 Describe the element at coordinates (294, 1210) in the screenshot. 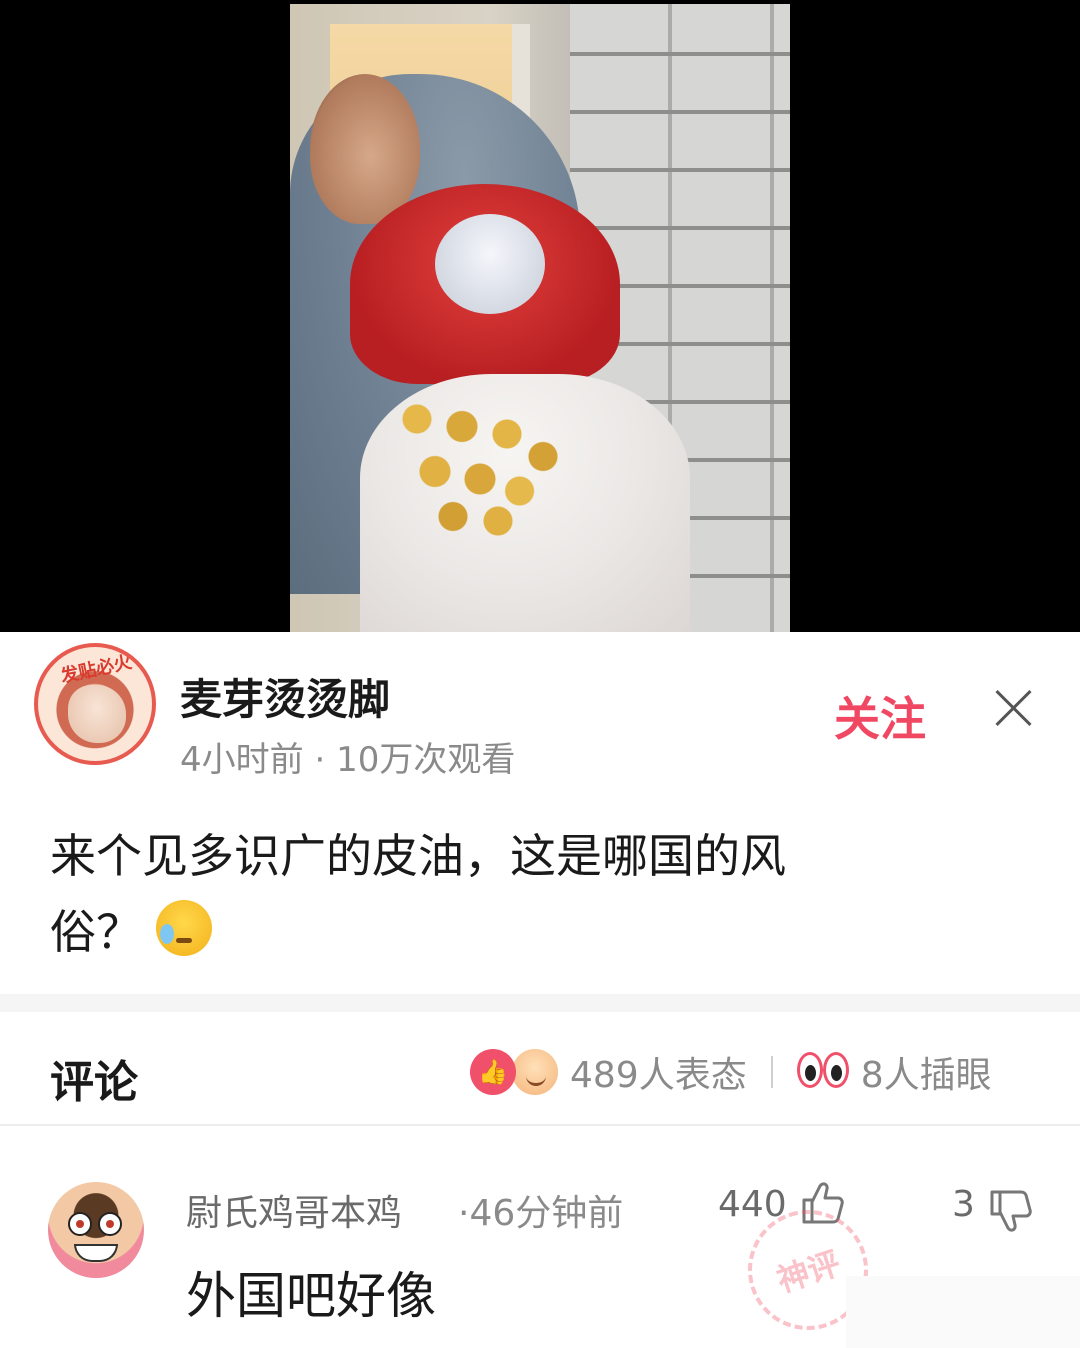

I see `commenter-name: 尉氏鸡哥本鸡` at that location.